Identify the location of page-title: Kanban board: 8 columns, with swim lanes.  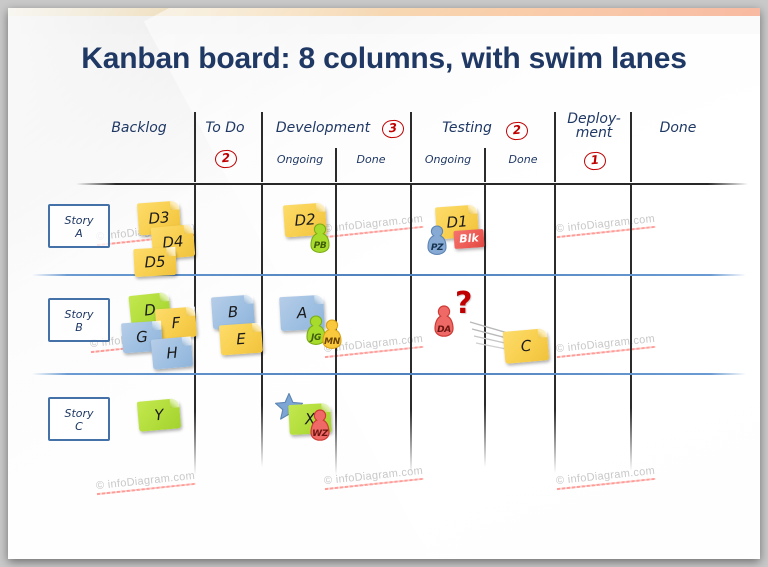
(384, 58).